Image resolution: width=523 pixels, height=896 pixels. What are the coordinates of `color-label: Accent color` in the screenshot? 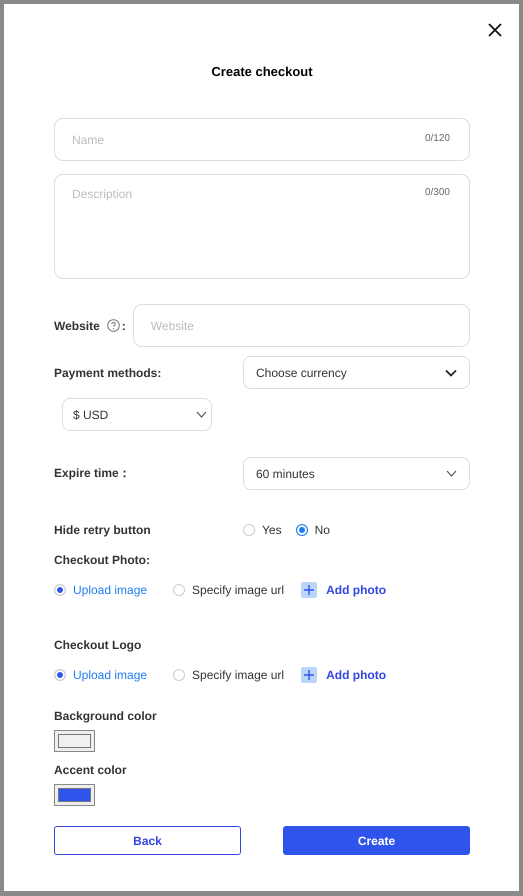 It's located at (91, 770).